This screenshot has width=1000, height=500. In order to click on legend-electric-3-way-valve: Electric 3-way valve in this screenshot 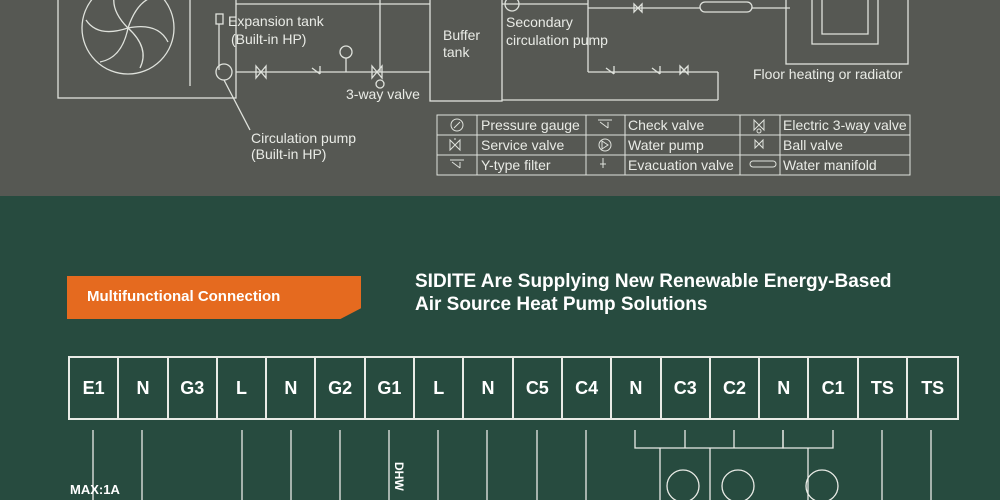, I will do `click(845, 125)`.